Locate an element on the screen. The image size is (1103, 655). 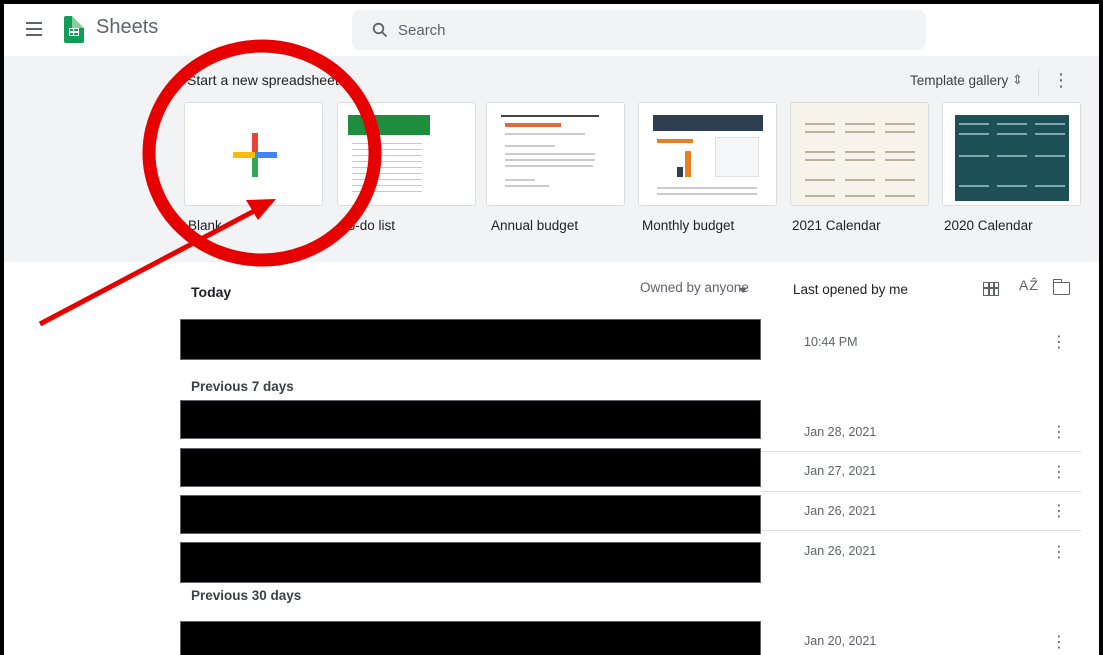
template-card-monthly-budget is located at coordinates (707, 154).